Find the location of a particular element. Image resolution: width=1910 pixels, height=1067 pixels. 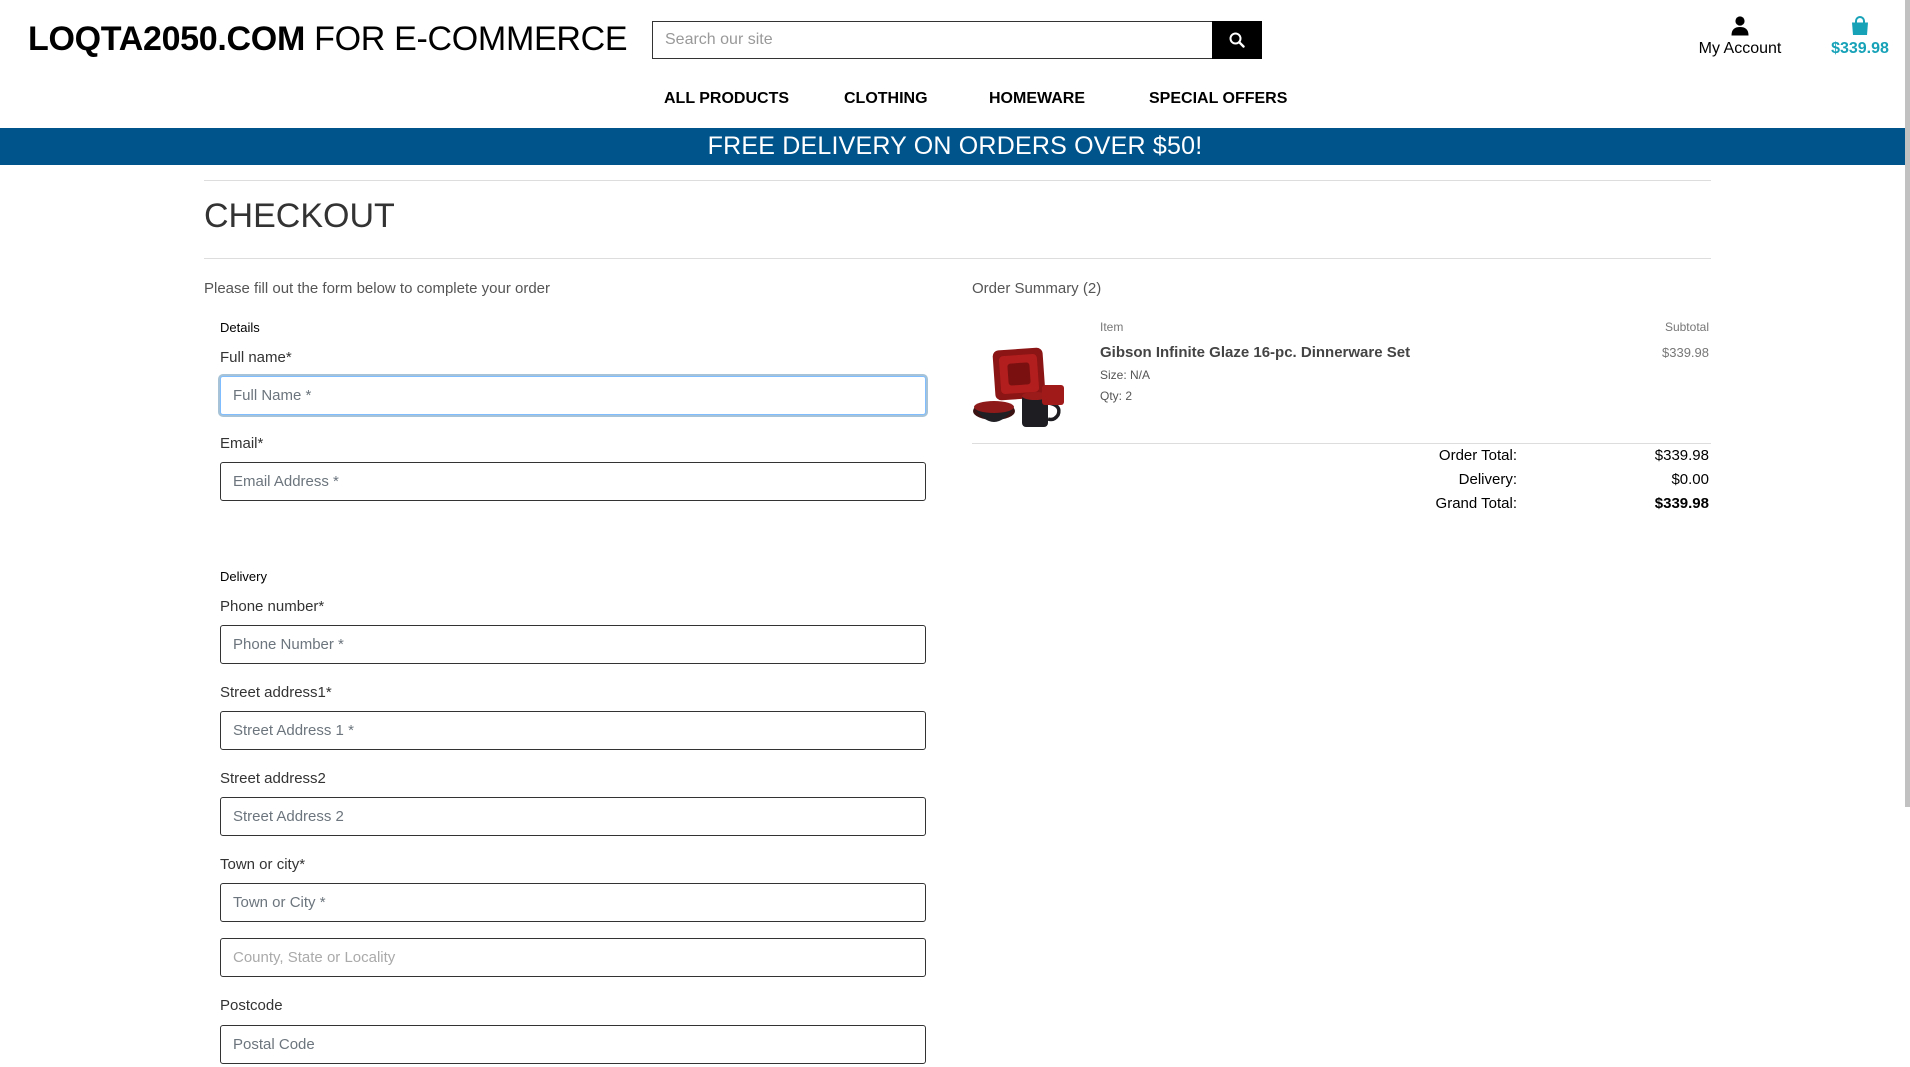

order-total-label: Order Total: is located at coordinates (1477, 455).